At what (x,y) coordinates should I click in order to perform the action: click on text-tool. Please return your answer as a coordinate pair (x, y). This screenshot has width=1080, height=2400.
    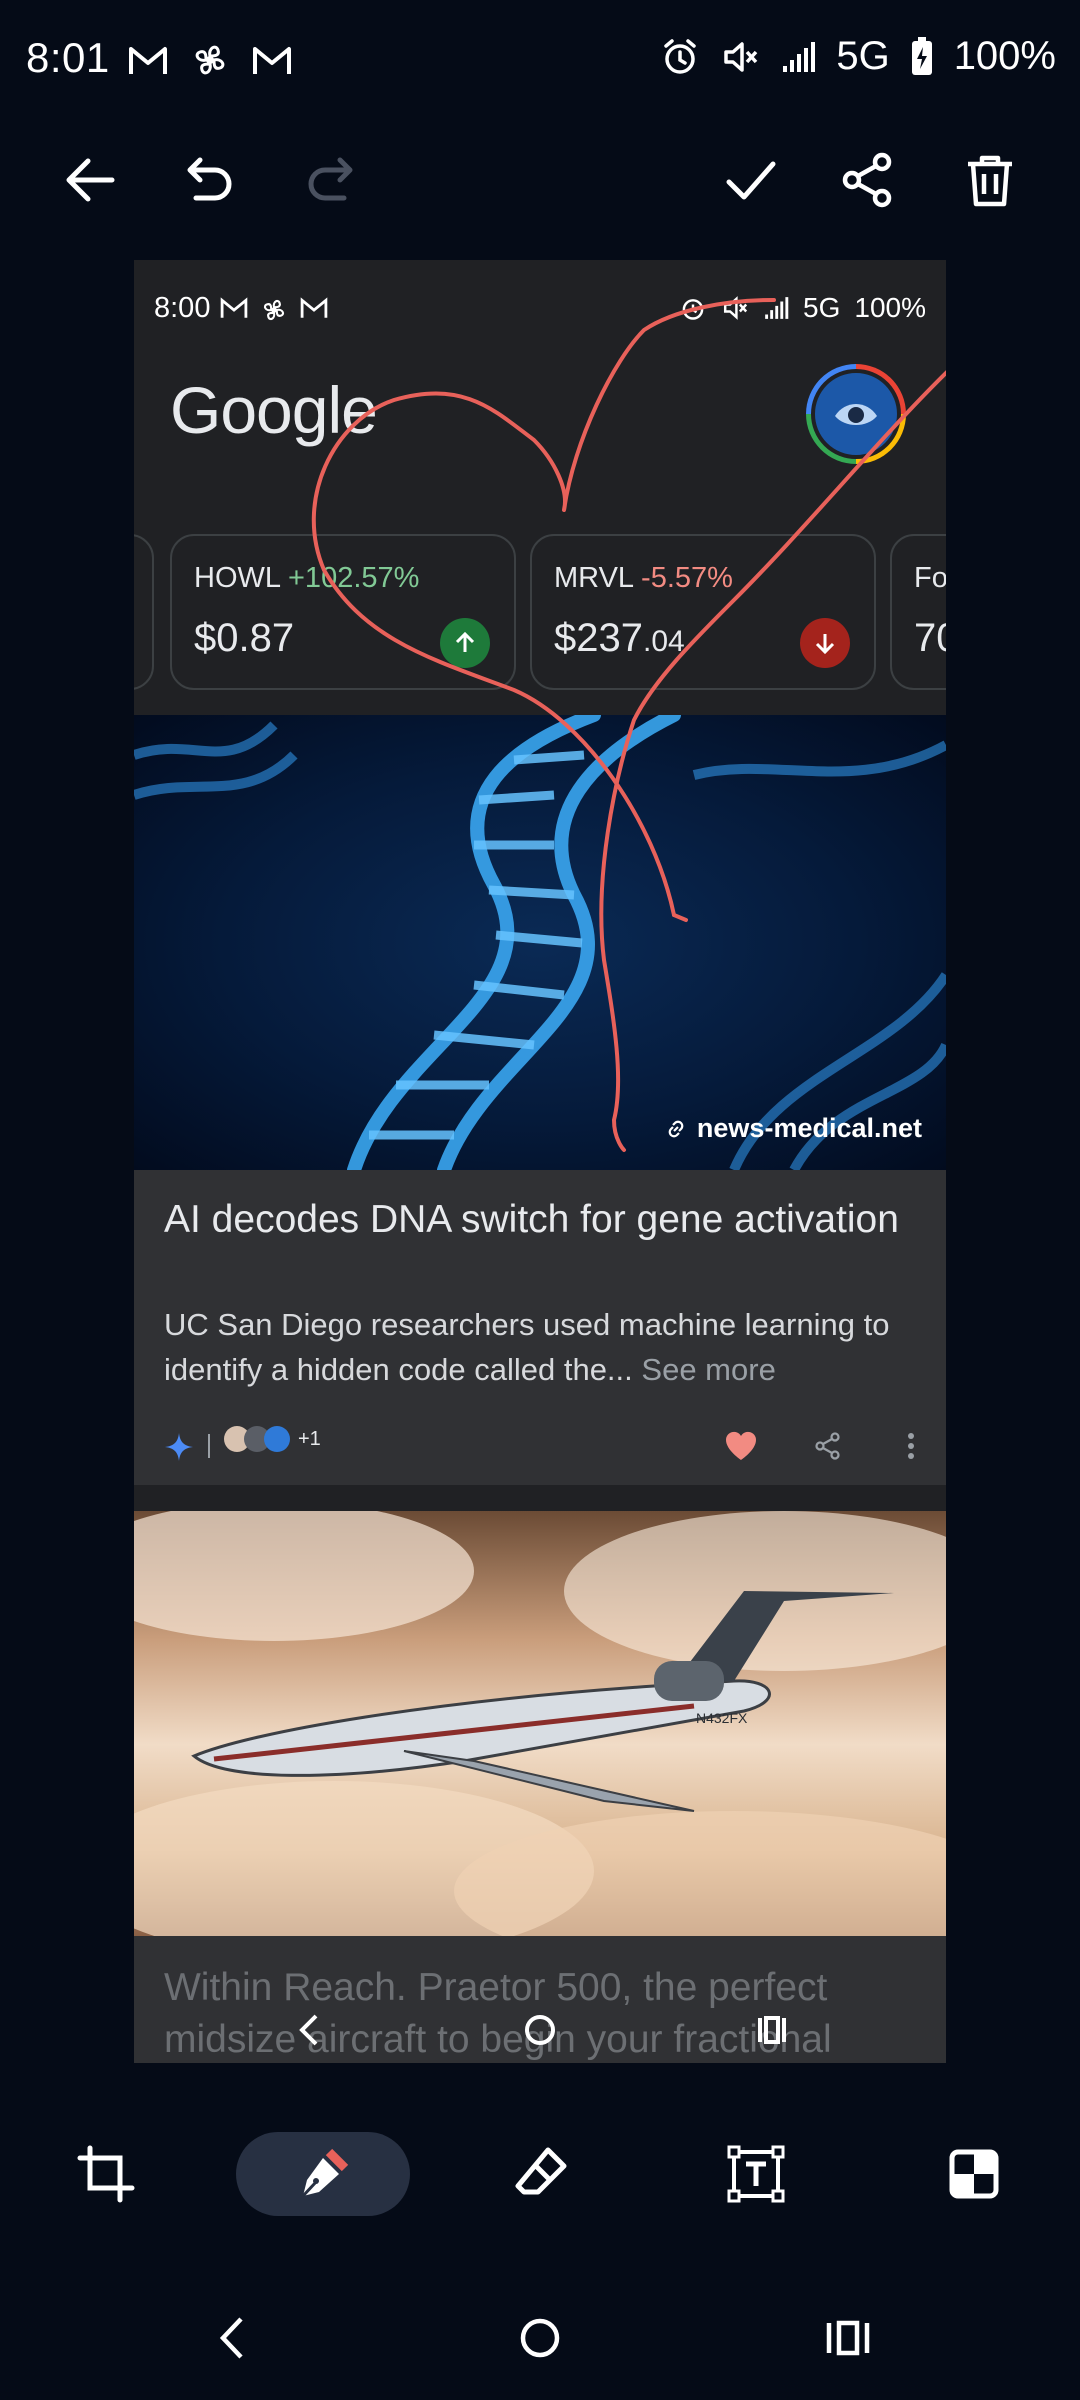
    Looking at the image, I should click on (756, 2174).